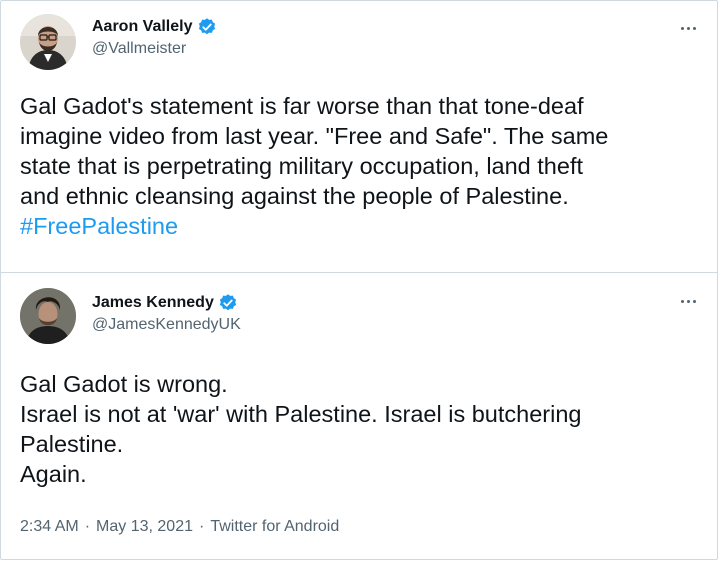 The height and width of the screenshot is (562, 720). Describe the element at coordinates (153, 303) in the screenshot. I see `display-name: James Kennedy` at that location.